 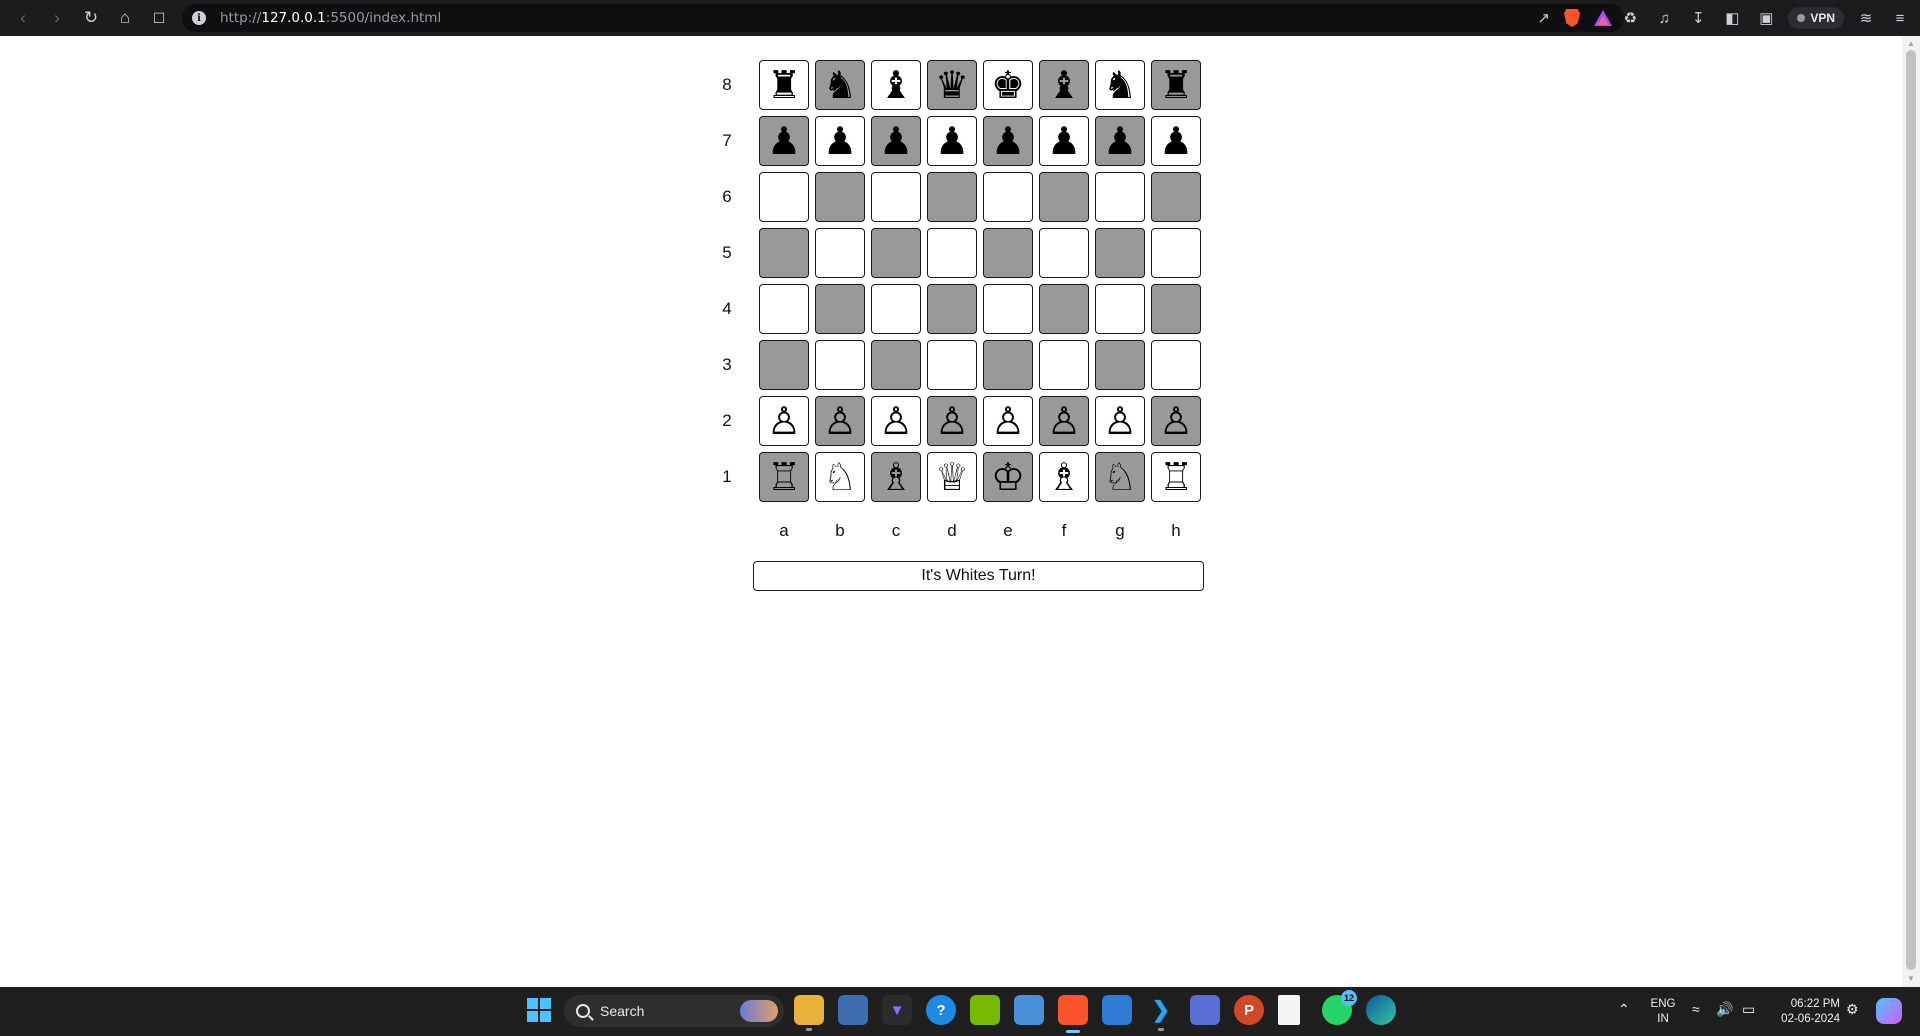 What do you see at coordinates (1008, 365) in the screenshot?
I see `square-e3` at bounding box center [1008, 365].